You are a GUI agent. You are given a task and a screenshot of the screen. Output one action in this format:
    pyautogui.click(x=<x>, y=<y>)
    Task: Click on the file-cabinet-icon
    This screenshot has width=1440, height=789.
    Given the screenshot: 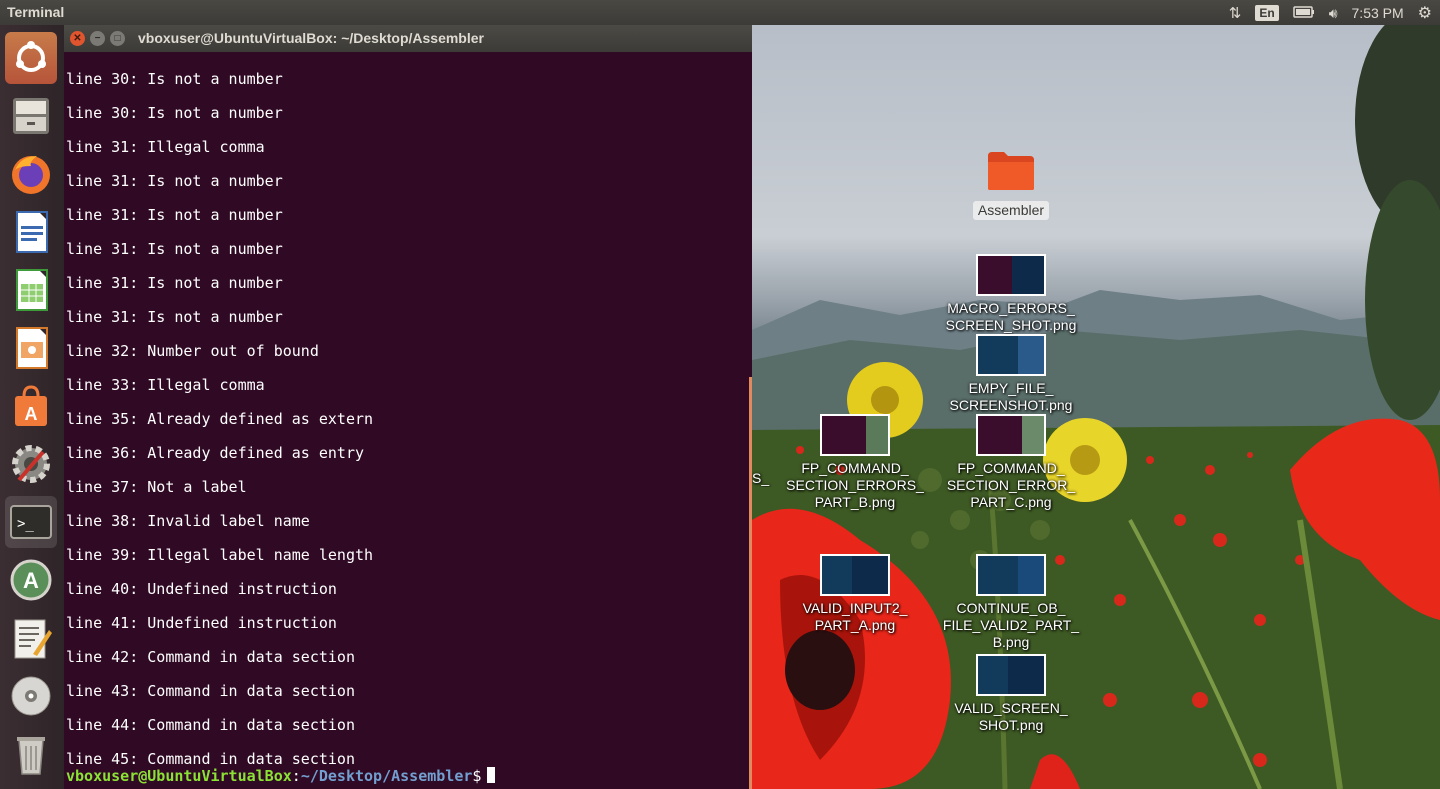 What is the action you would take?
    pyautogui.click(x=31, y=116)
    